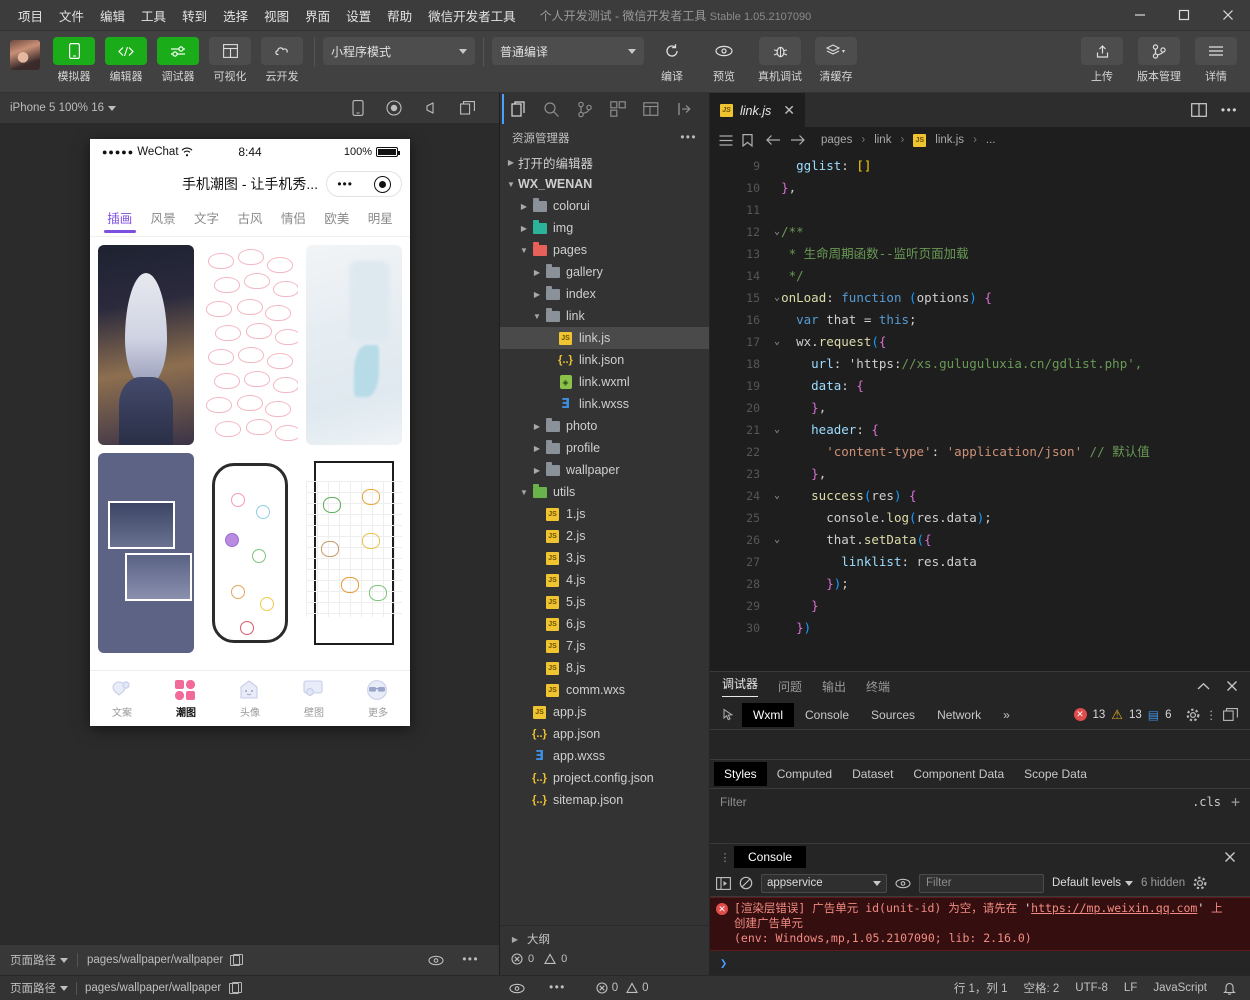  Describe the element at coordinates (604, 404) in the screenshot. I see `tree-item: Ǝlink.wxss` at that location.